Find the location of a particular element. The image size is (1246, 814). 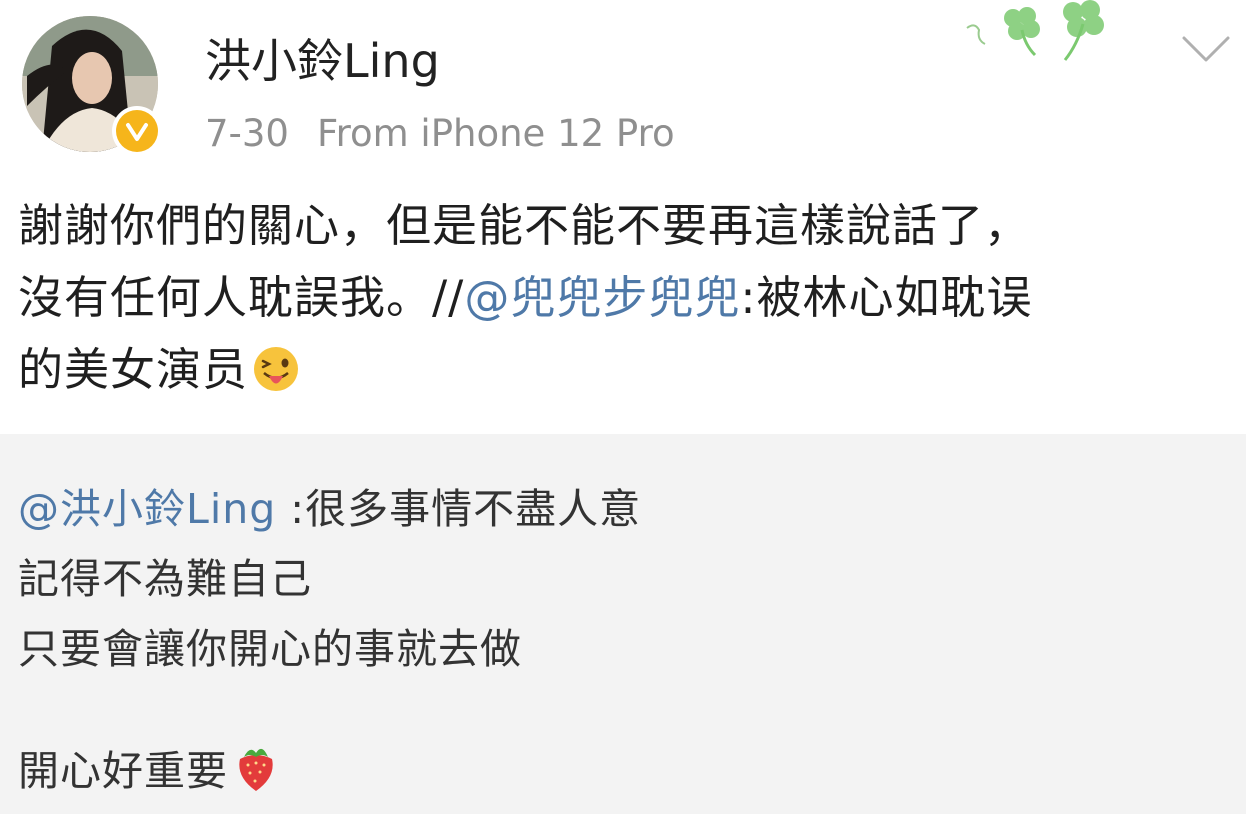

repost-mention-link: @洪小鈴Ling is located at coordinates (147, 509).